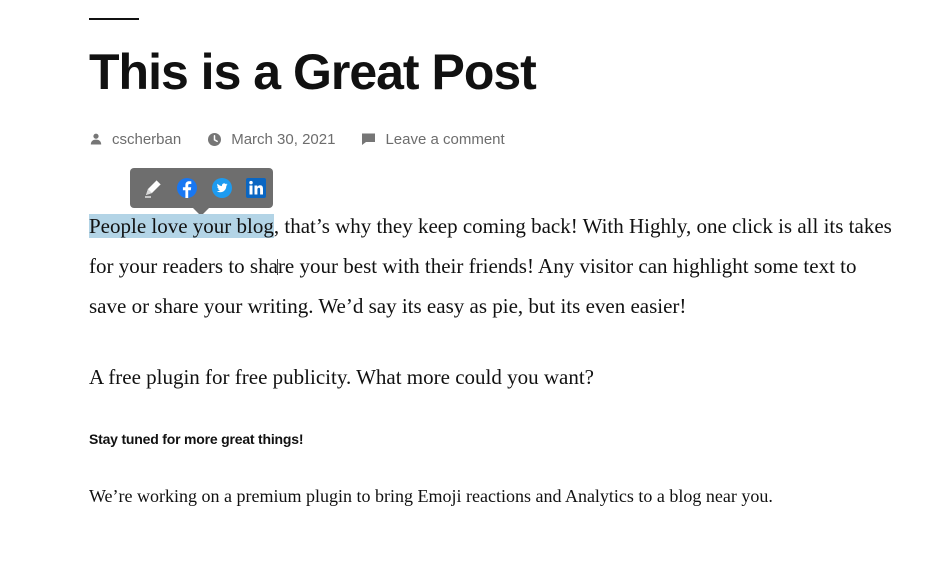 The image size is (952, 569). What do you see at coordinates (96, 139) in the screenshot?
I see `person-icon` at bounding box center [96, 139].